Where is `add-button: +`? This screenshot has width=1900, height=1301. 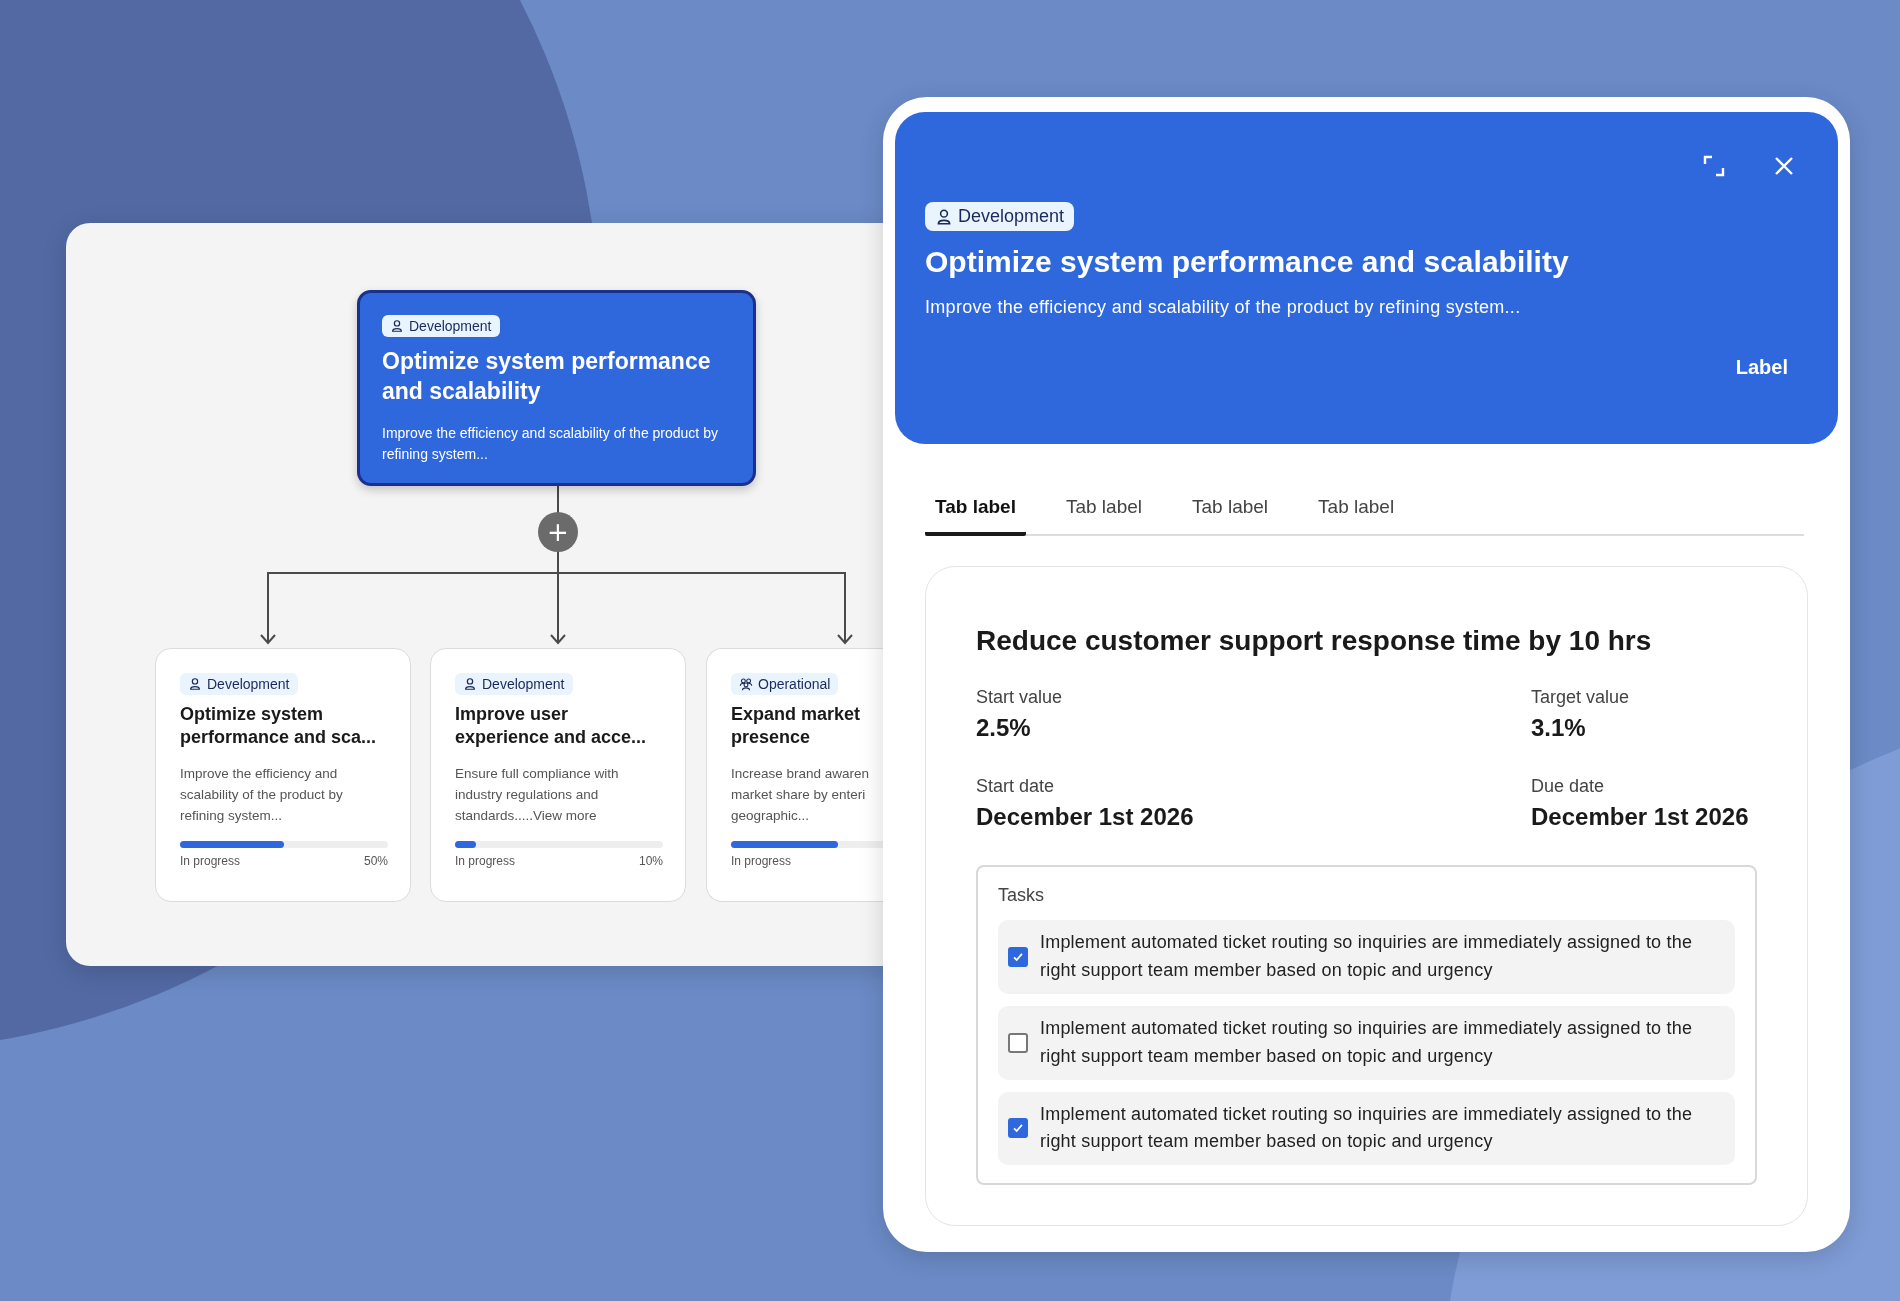
add-button: + is located at coordinates (558, 532).